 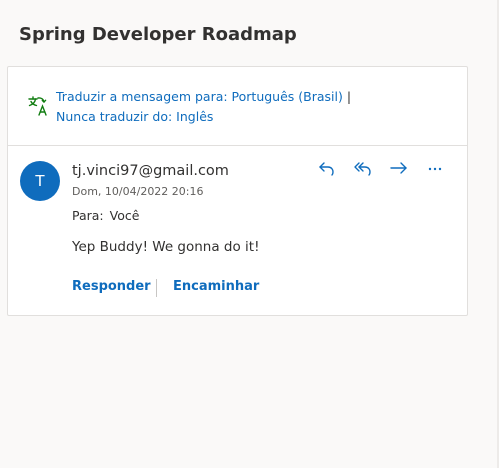 I want to click on forward-footer-button: Encaminhar, so click(x=216, y=286).